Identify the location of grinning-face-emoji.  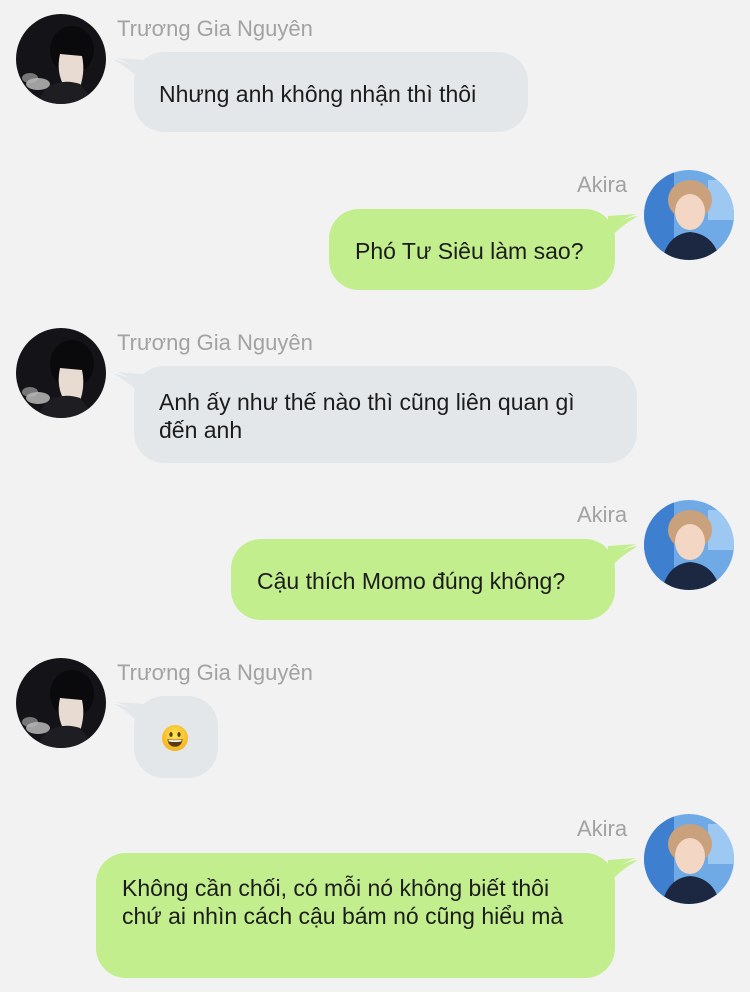
(175, 737).